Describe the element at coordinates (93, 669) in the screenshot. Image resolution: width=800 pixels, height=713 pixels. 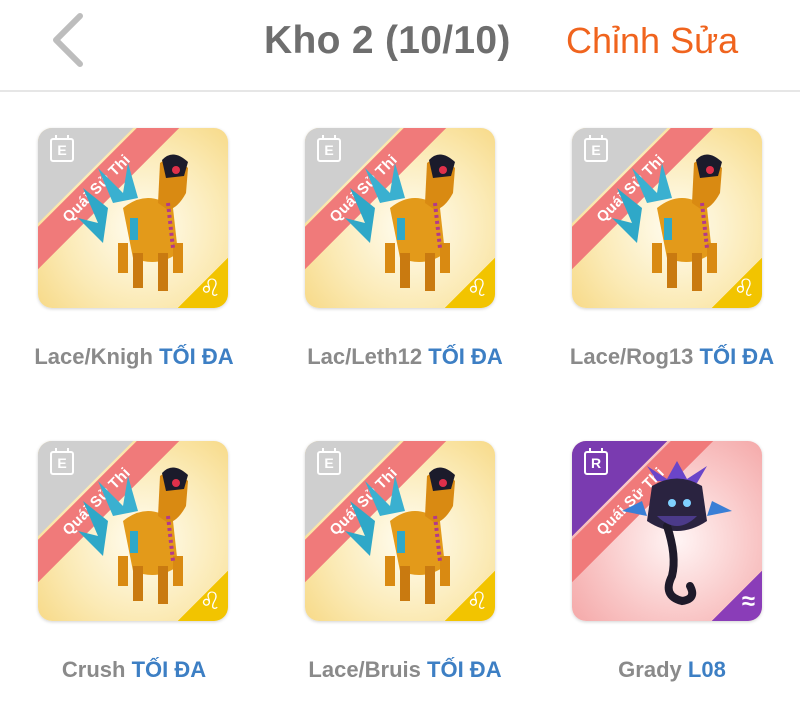
I see `monster-name: Crush` at that location.